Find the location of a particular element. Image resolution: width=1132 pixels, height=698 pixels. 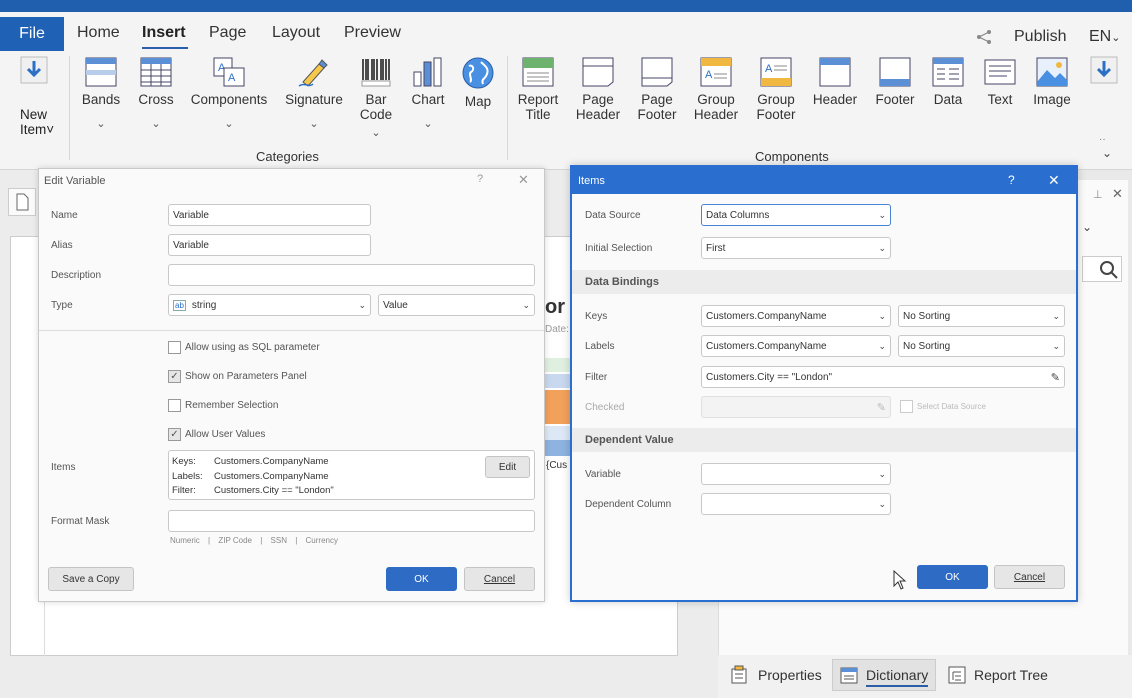

search-box is located at coordinates (1102, 269).